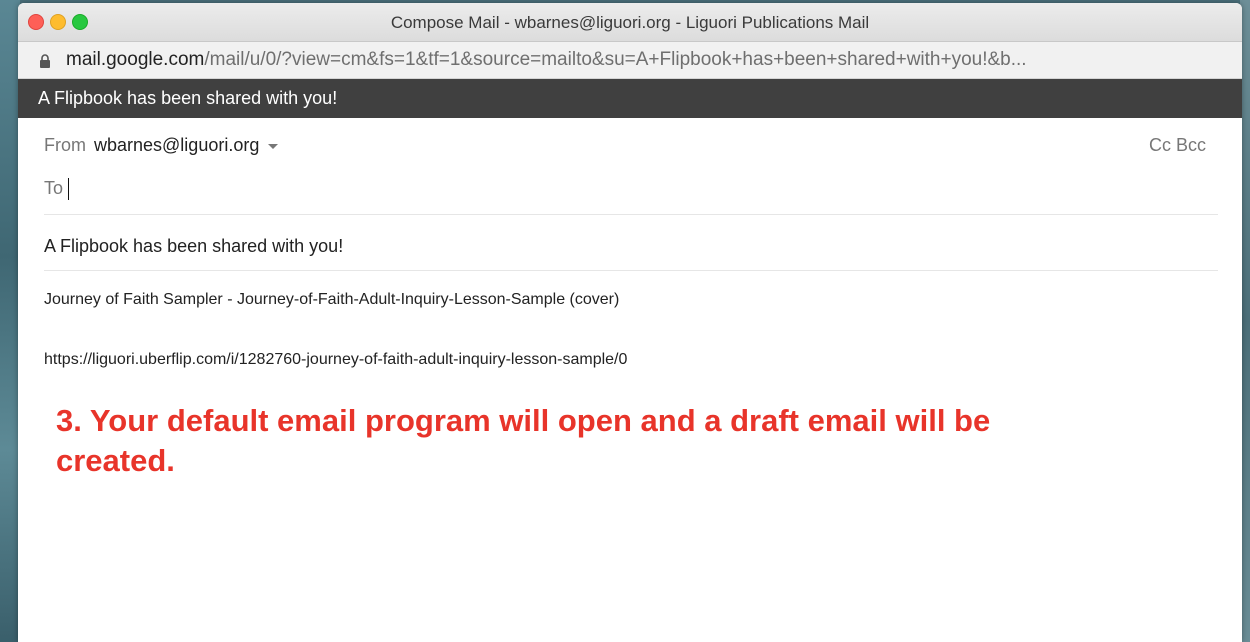 The width and height of the screenshot is (1250, 642). What do you see at coordinates (69, 189) in the screenshot?
I see `text-cursor` at bounding box center [69, 189].